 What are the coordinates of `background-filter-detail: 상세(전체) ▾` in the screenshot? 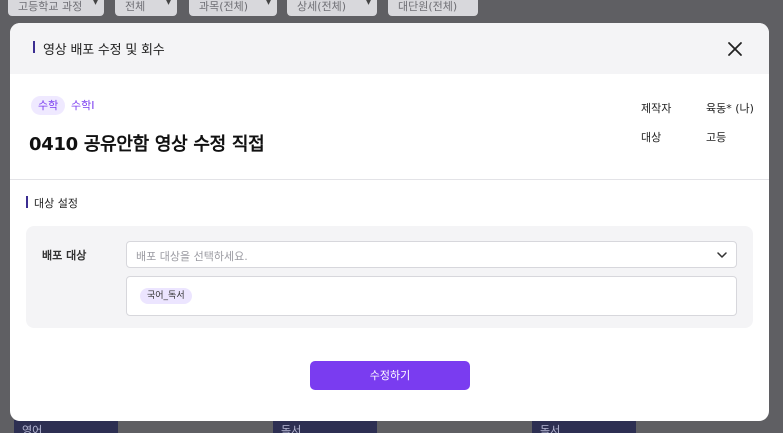 It's located at (332, 8).